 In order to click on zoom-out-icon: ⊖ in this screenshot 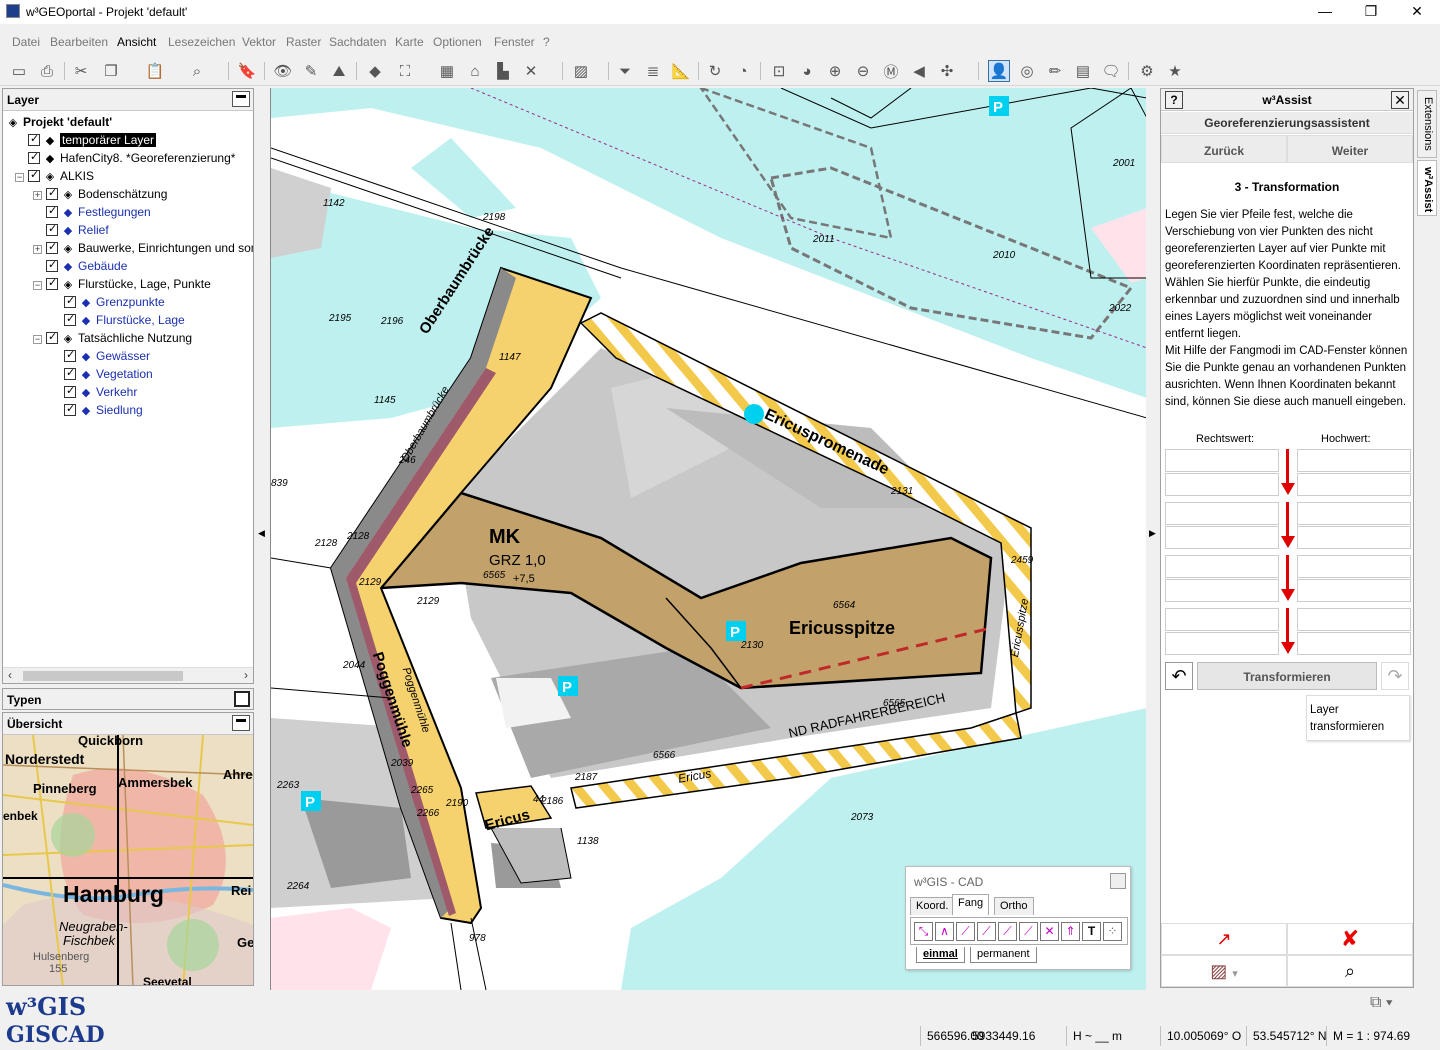, I will do `click(863, 71)`.